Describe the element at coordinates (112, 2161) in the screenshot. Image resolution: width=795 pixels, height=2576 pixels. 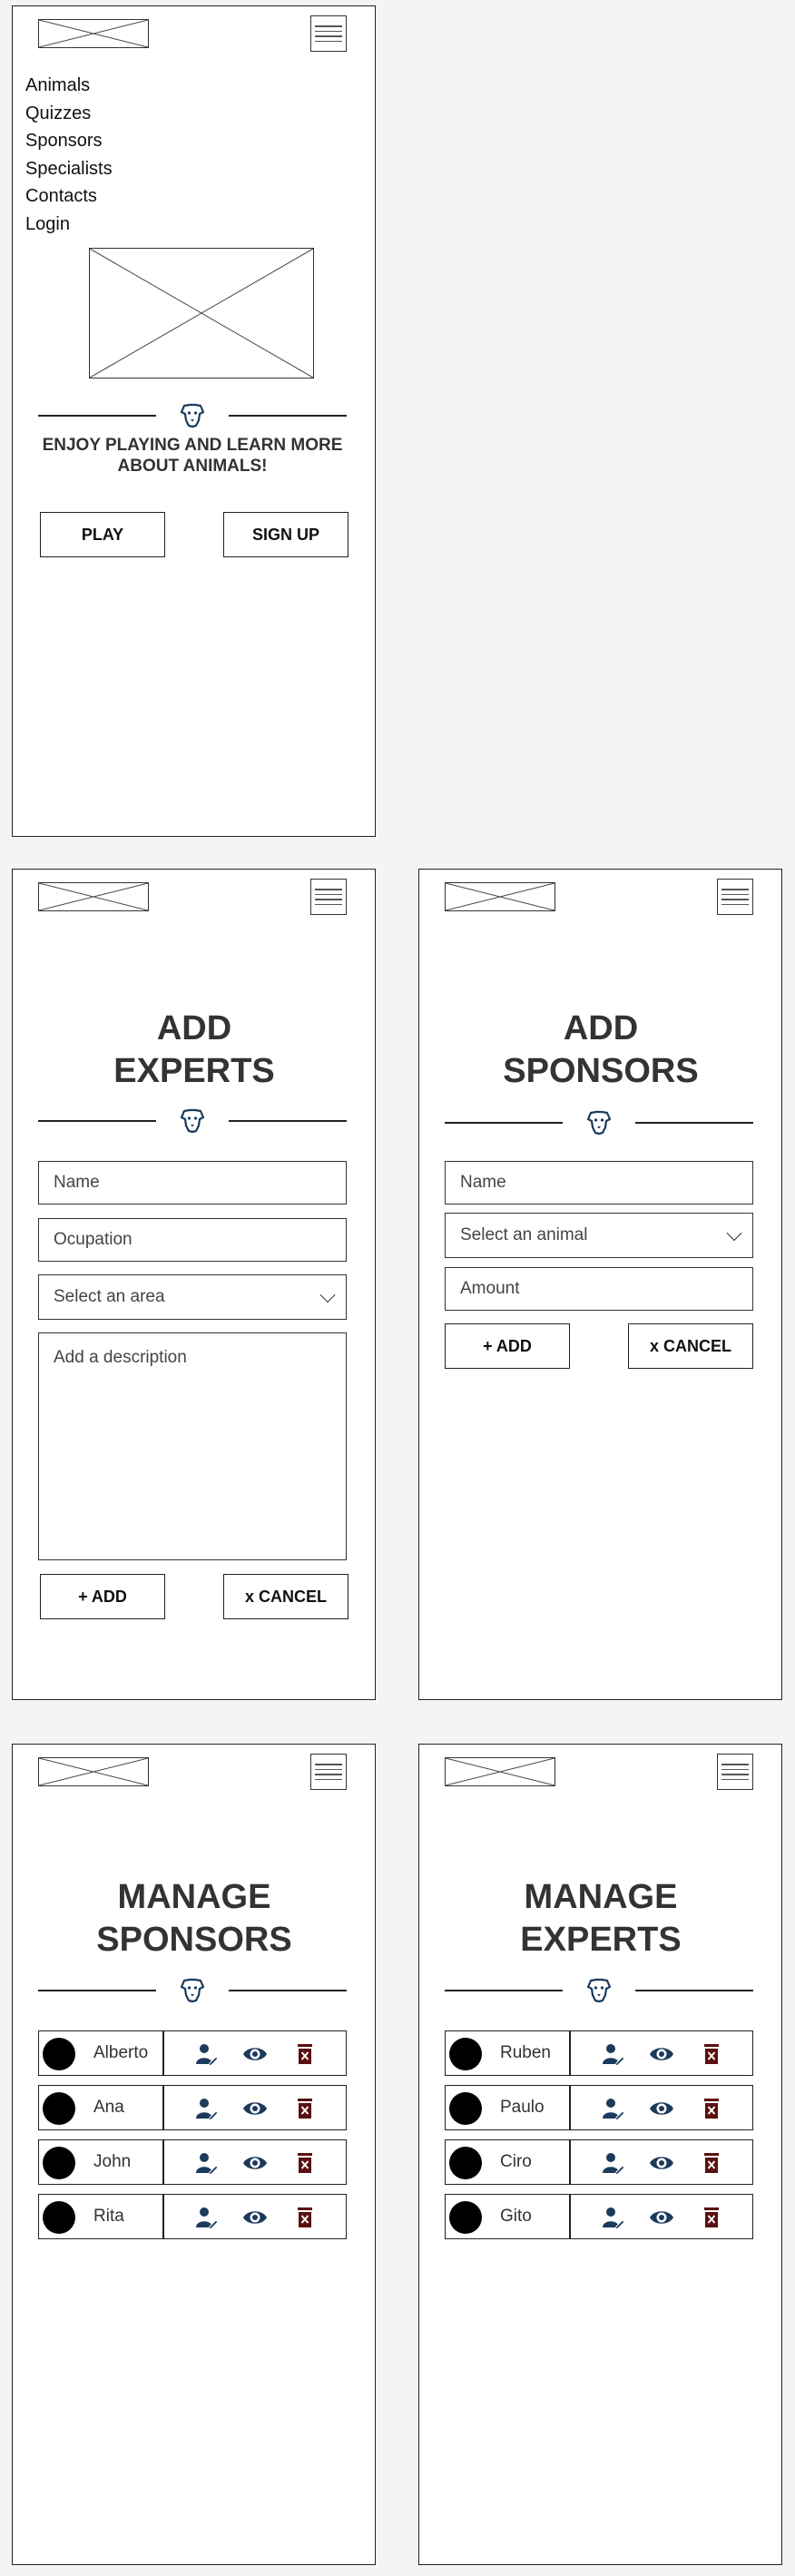
I see `row-name: John` at that location.